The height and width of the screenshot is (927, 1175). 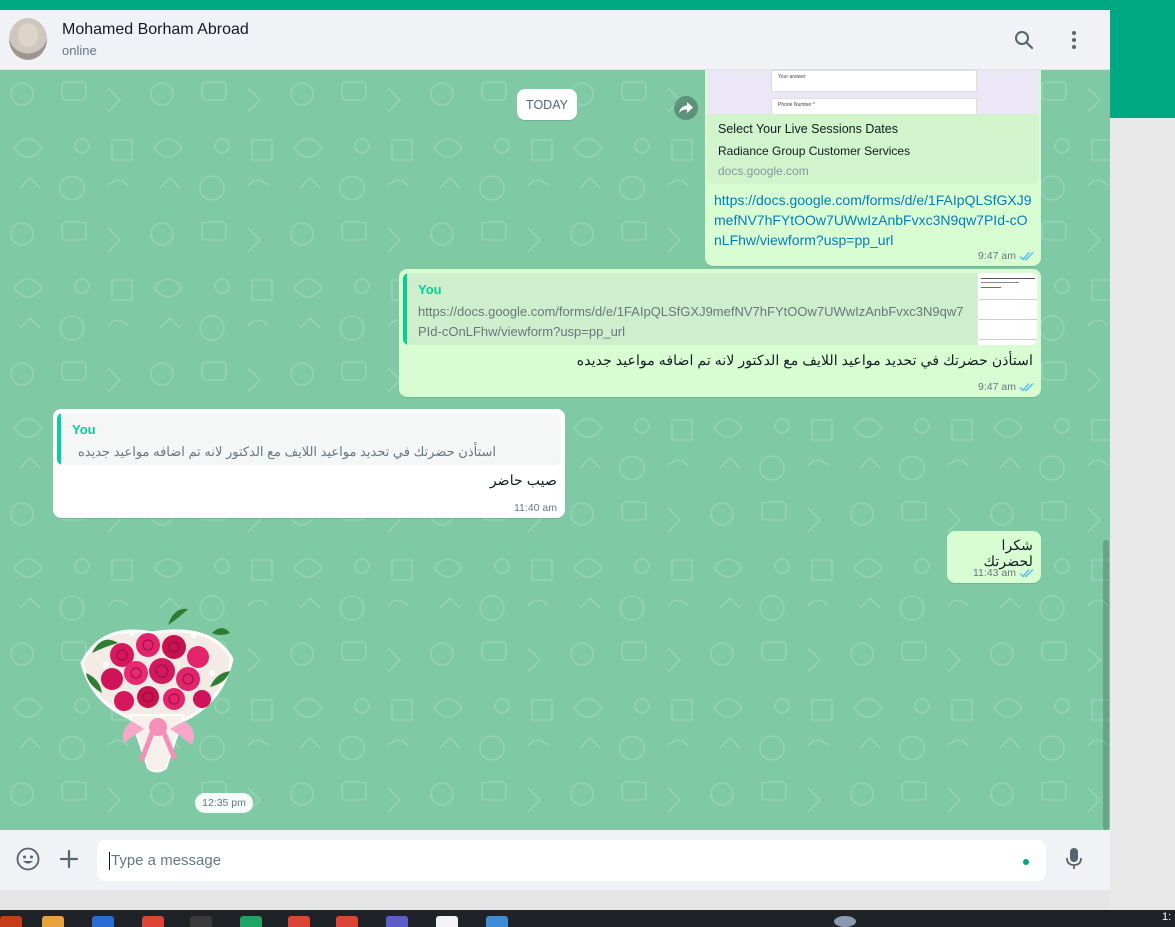 I want to click on voice-message-button, so click(x=1074, y=859).